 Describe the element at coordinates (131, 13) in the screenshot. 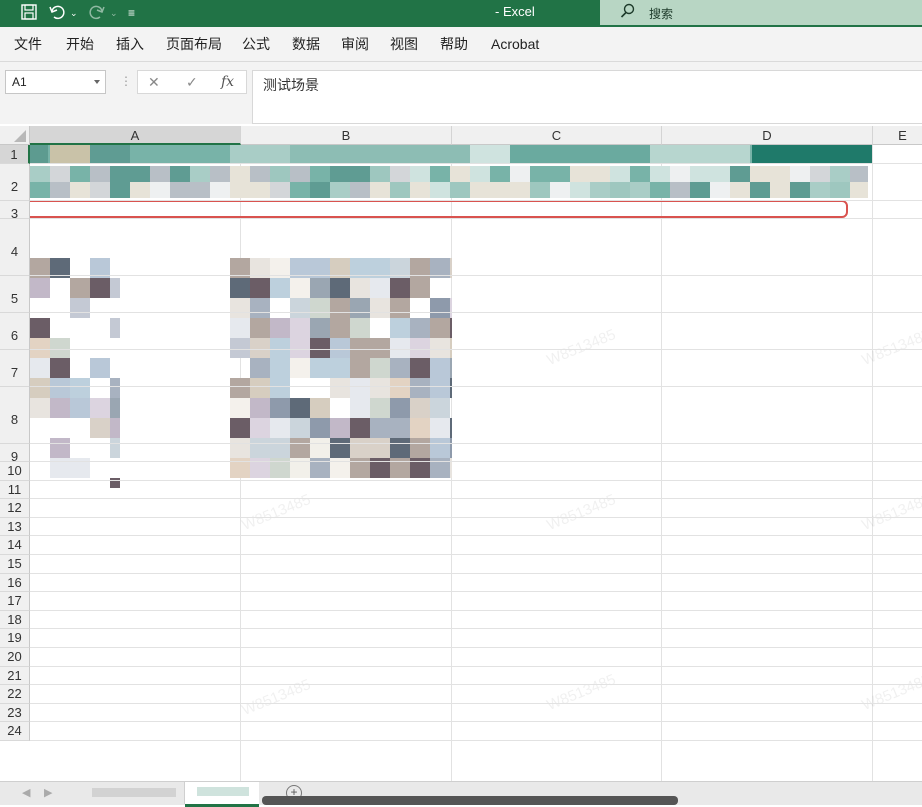

I see `customize-quick-access-icon: ≡` at that location.